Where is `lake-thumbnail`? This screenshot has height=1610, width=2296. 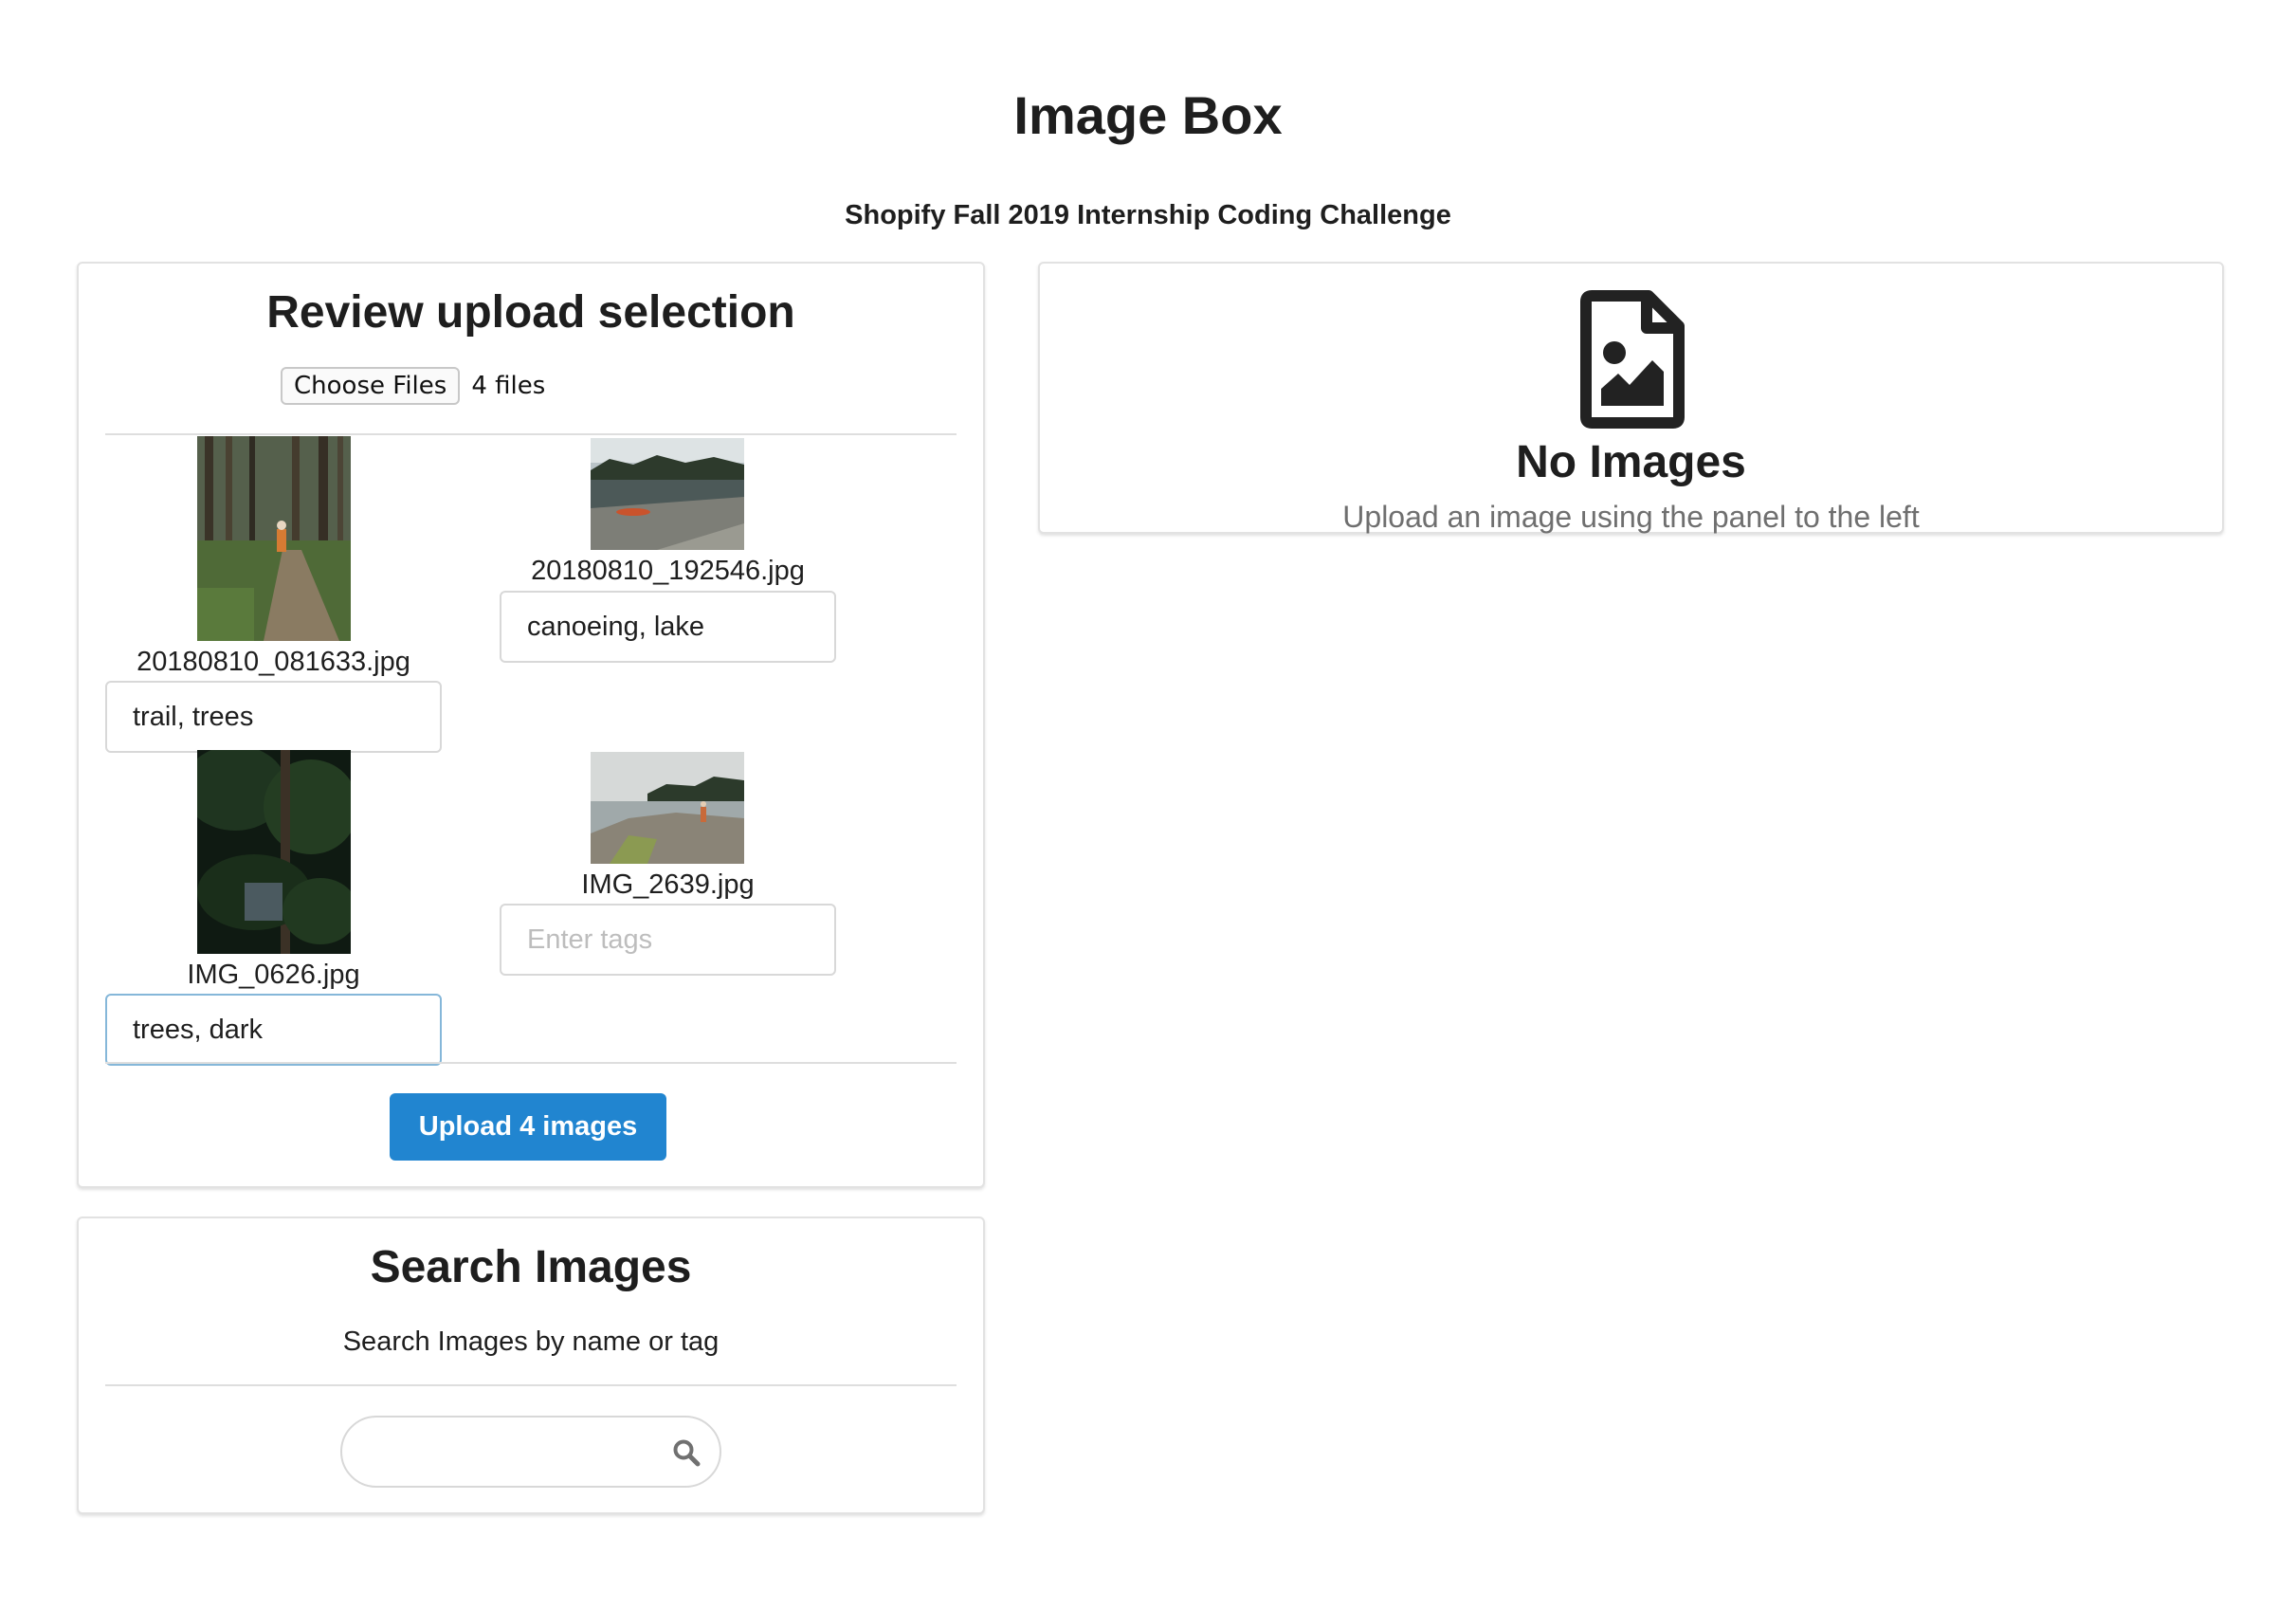 lake-thumbnail is located at coordinates (667, 494).